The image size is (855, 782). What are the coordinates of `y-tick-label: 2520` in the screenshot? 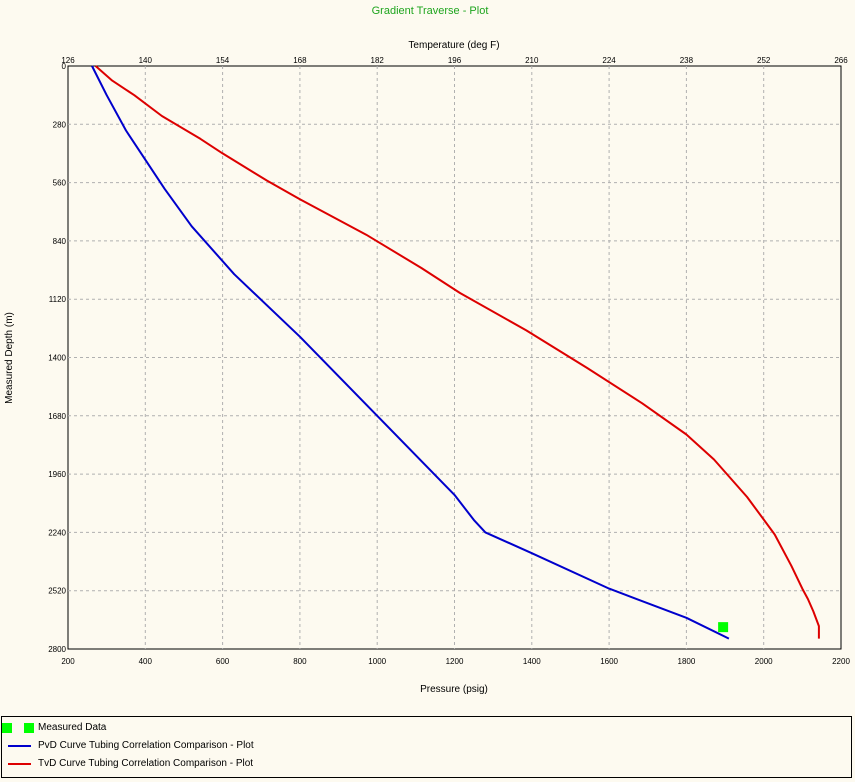 It's located at (57, 591).